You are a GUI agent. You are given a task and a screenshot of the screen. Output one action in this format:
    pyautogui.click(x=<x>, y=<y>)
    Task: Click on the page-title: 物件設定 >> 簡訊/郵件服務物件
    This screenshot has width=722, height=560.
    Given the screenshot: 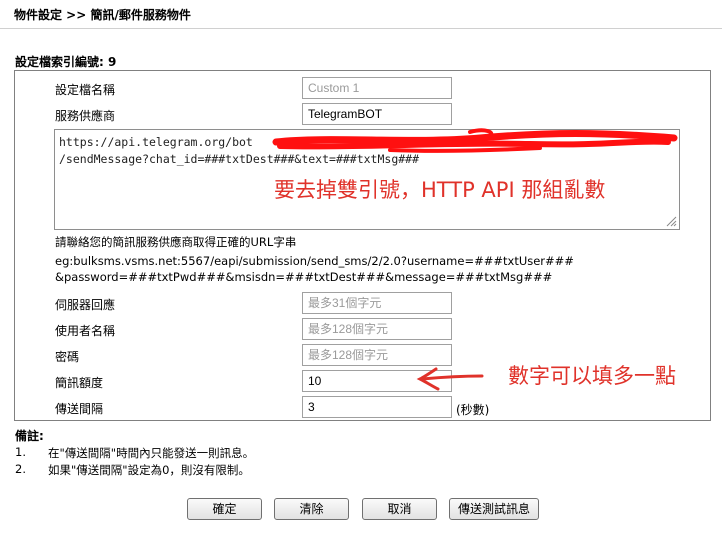 What is the action you would take?
    pyautogui.click(x=102, y=15)
    